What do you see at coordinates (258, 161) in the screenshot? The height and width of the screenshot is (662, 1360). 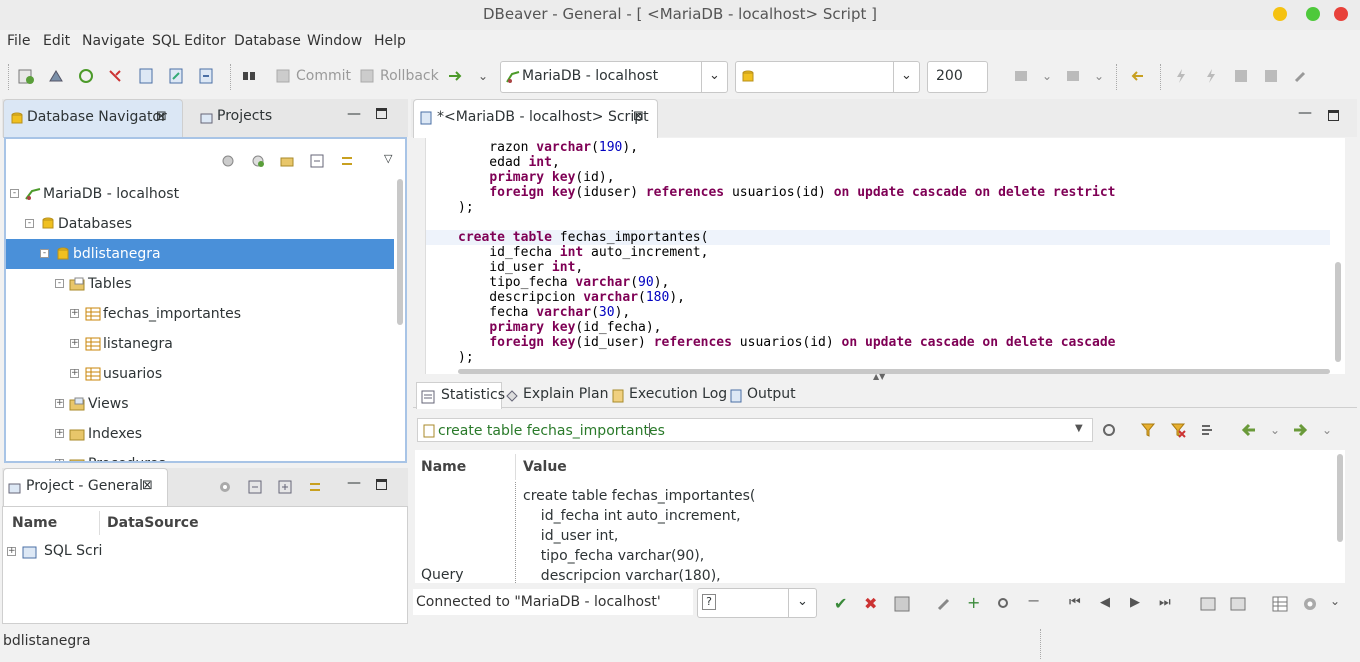 I see `add-connection-icon` at bounding box center [258, 161].